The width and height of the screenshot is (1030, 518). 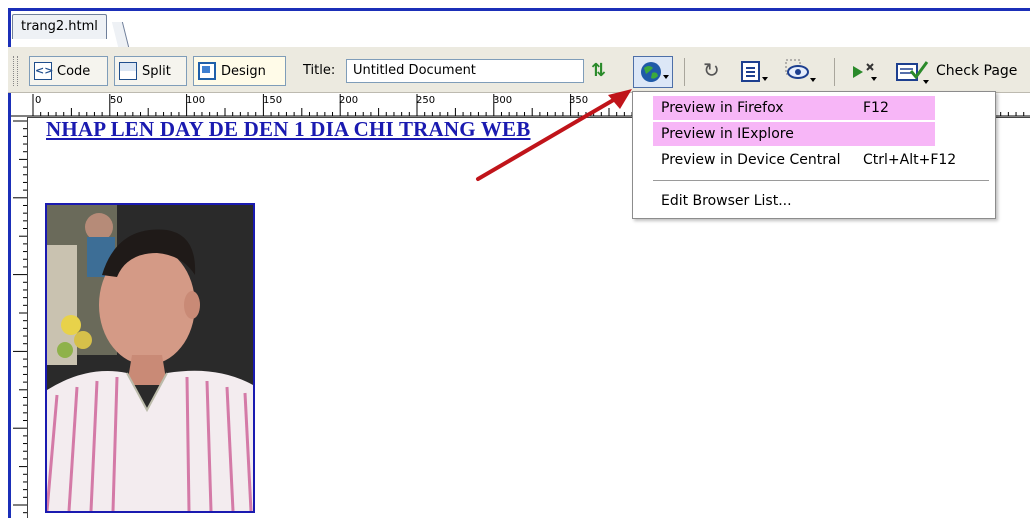 I want to click on validate-markup-icon, so click(x=865, y=72).